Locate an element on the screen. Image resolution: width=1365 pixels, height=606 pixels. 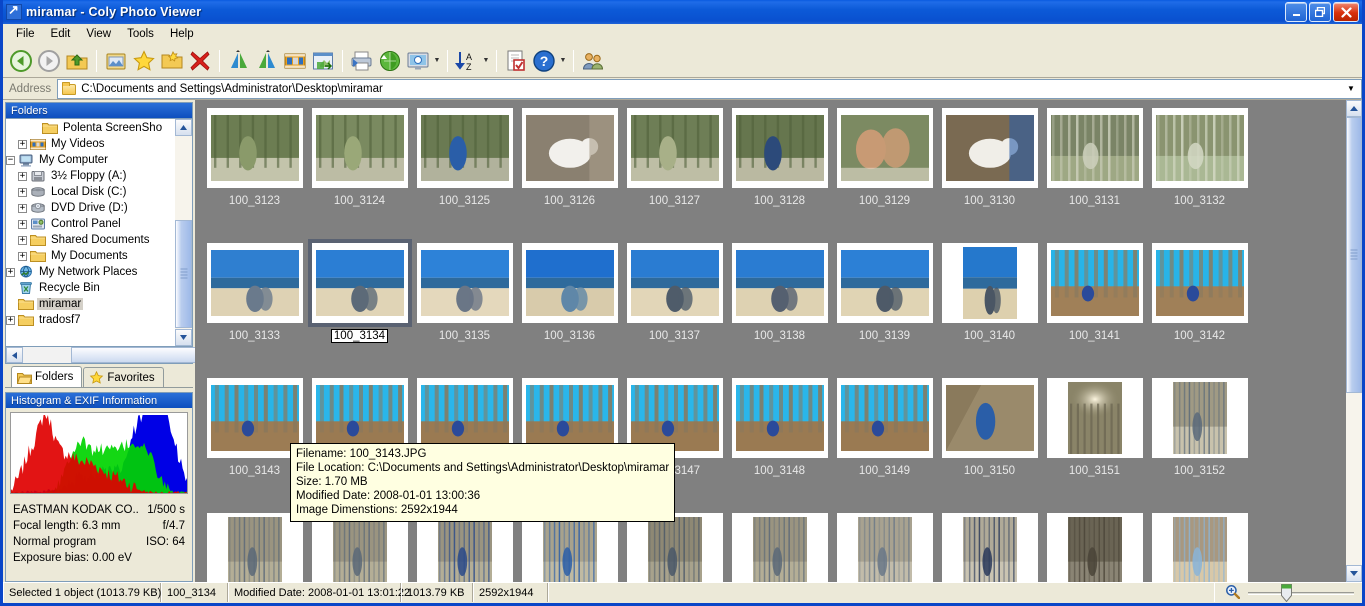
wallpaper-icon is located at coordinates (418, 61).